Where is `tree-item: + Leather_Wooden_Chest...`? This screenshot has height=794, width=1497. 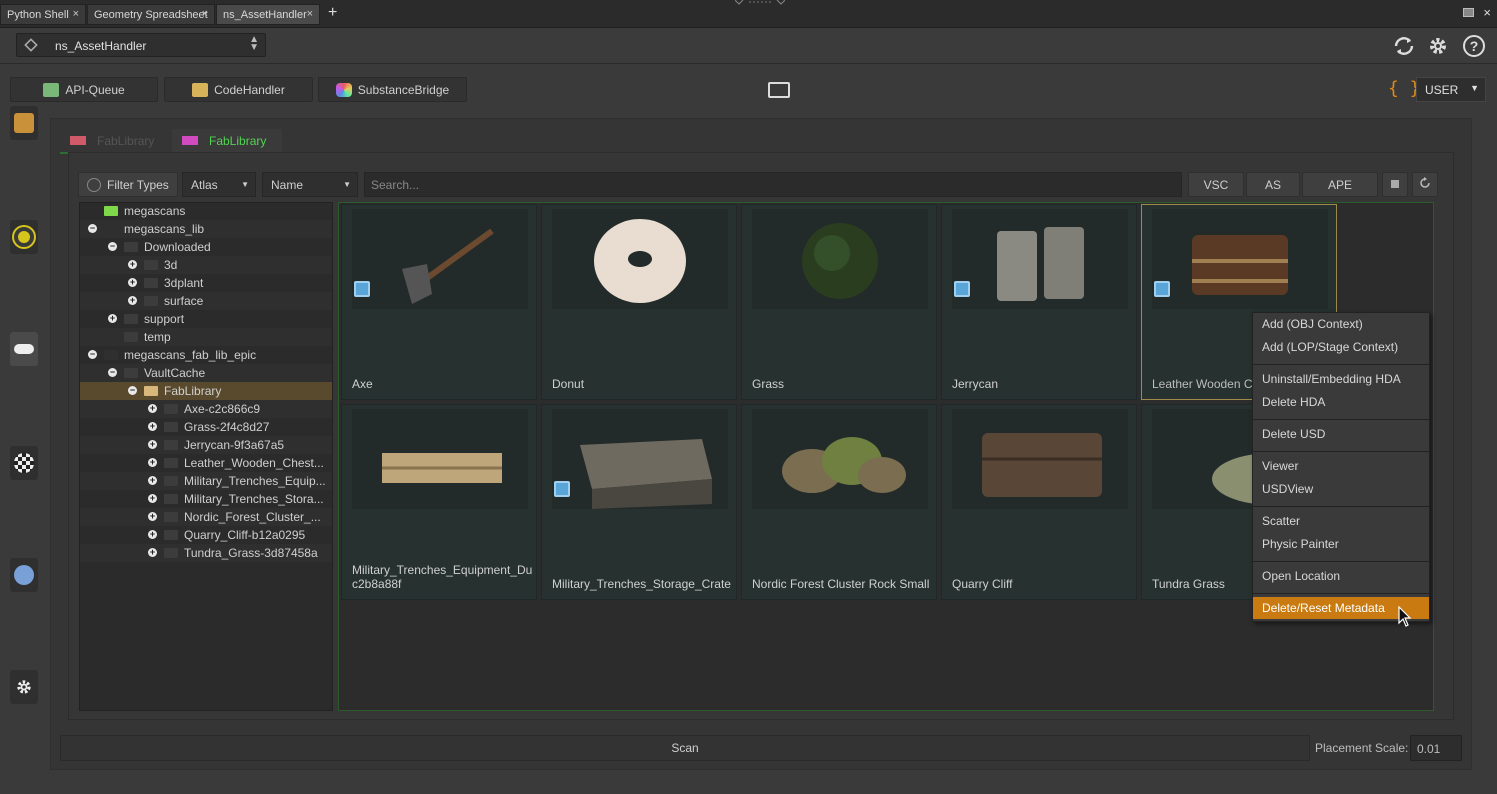 tree-item: + Leather_Wooden_Chest... is located at coordinates (206, 463).